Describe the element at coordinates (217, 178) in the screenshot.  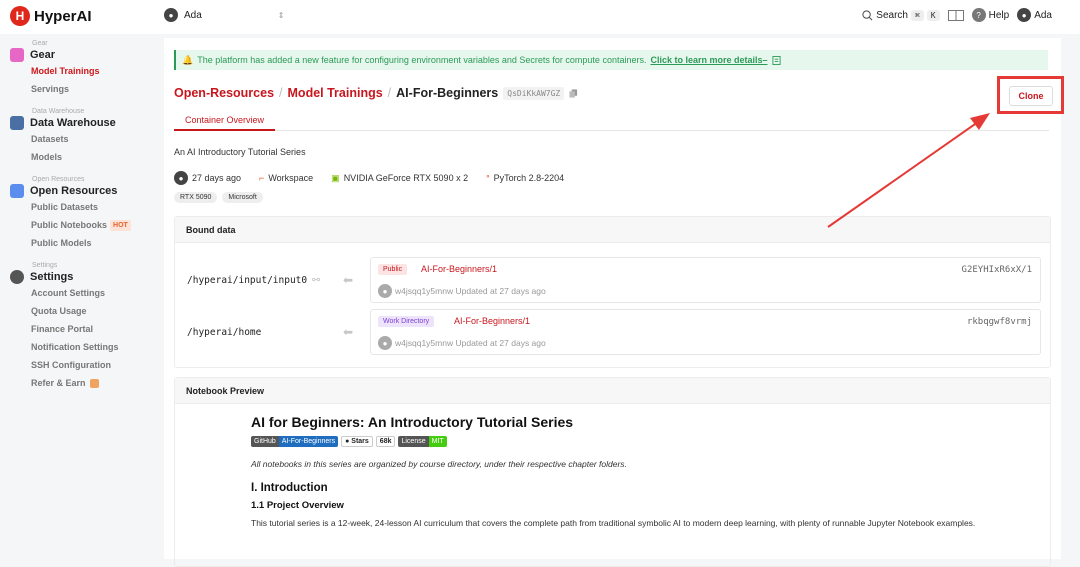
I see `meta-age-text: 27 days ago` at that location.